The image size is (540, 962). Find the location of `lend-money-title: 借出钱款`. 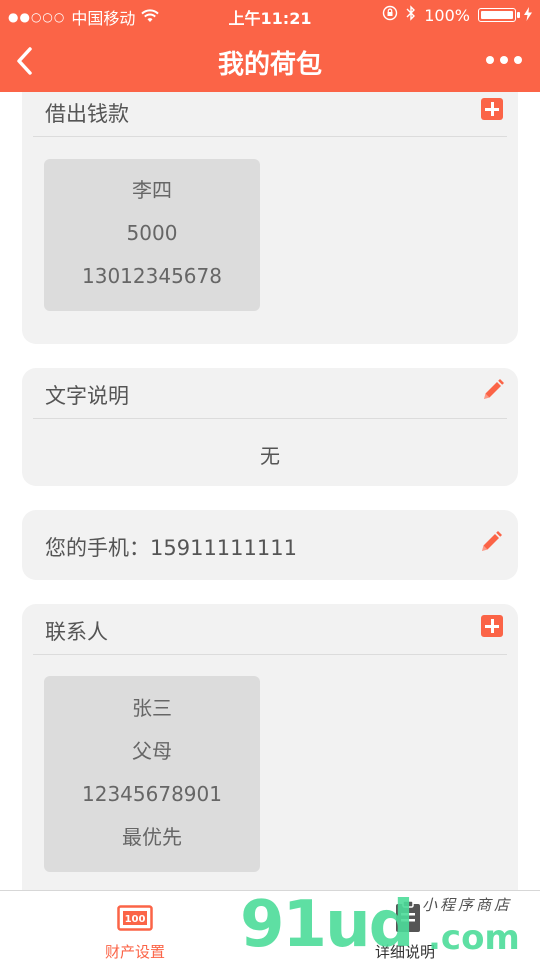

lend-money-title: 借出钱款 is located at coordinates (87, 114).